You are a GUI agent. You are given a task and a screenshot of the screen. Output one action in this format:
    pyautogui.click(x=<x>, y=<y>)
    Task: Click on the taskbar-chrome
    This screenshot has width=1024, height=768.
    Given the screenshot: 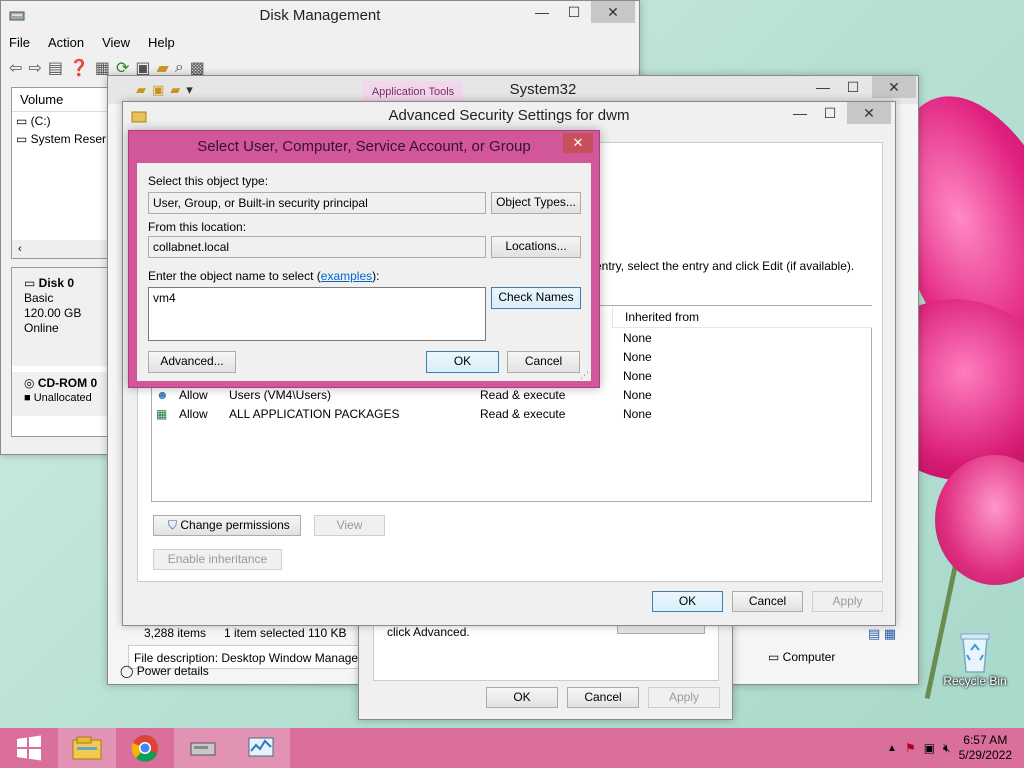 What is the action you would take?
    pyautogui.click(x=145, y=748)
    